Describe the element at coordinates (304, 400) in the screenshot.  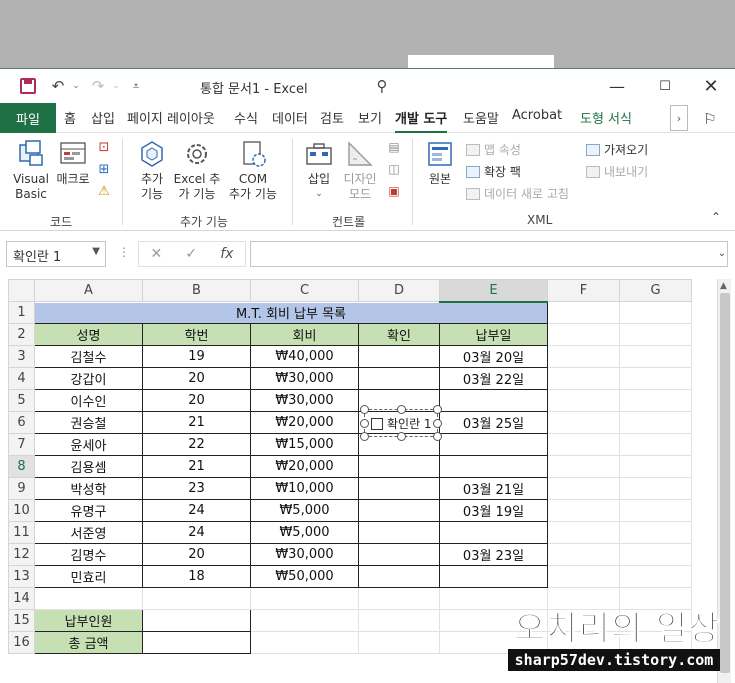
I see `fee-cell: ₩30,000` at that location.